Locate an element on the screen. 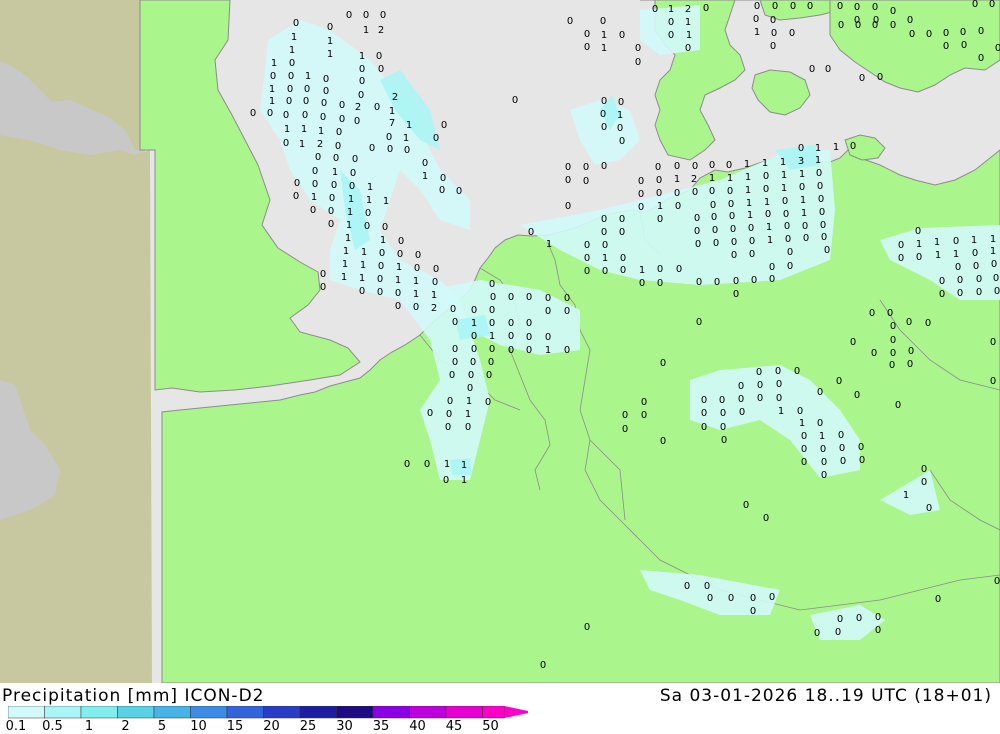  precipitation-legend-bar is located at coordinates (268, 712).